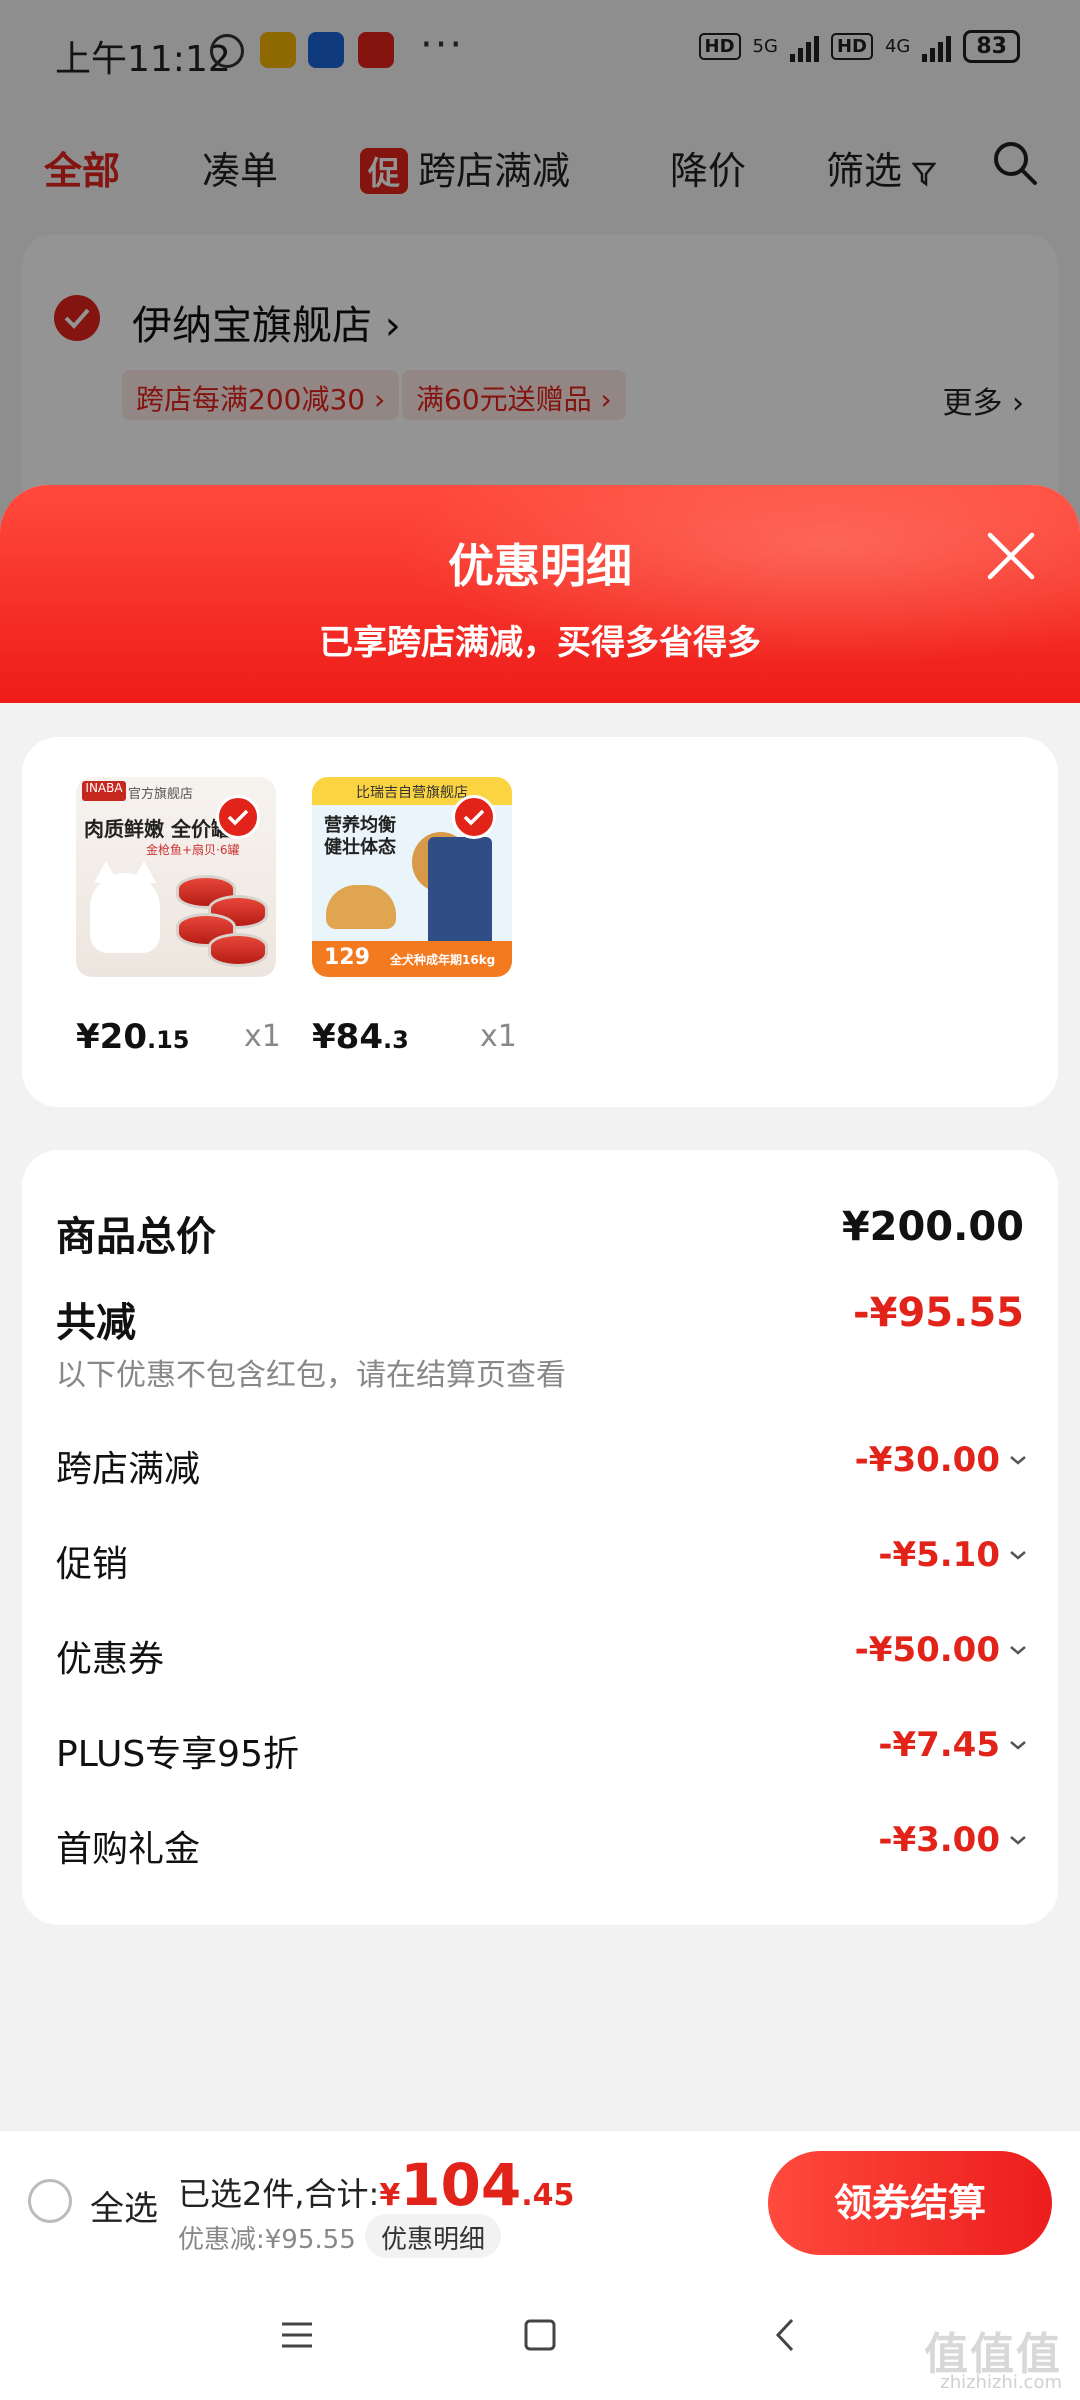 This screenshot has width=1080, height=2400. I want to click on discount-value: -¥50.00, so click(927, 1650).